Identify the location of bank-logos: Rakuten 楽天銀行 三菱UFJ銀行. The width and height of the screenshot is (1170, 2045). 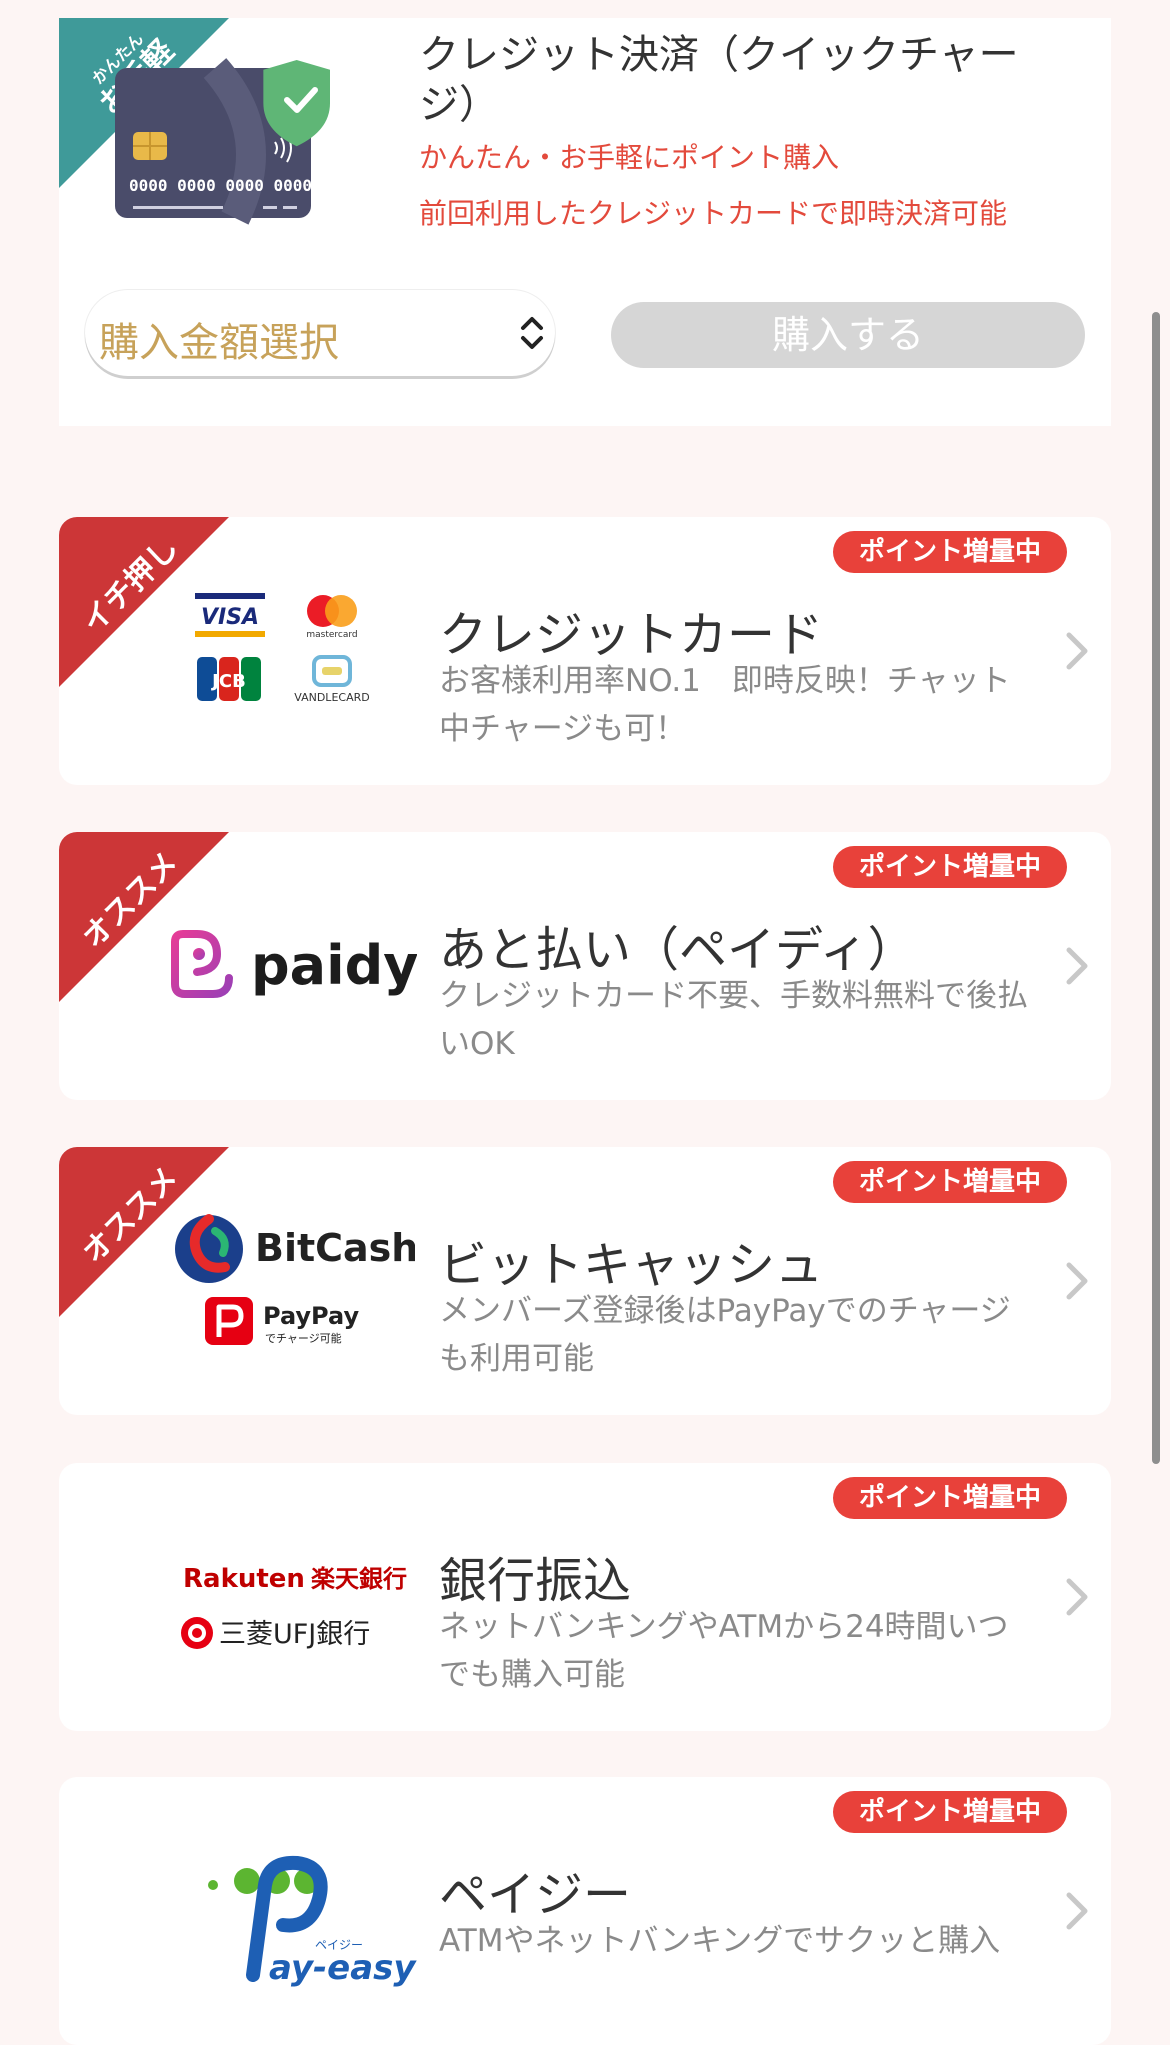
(294, 1607).